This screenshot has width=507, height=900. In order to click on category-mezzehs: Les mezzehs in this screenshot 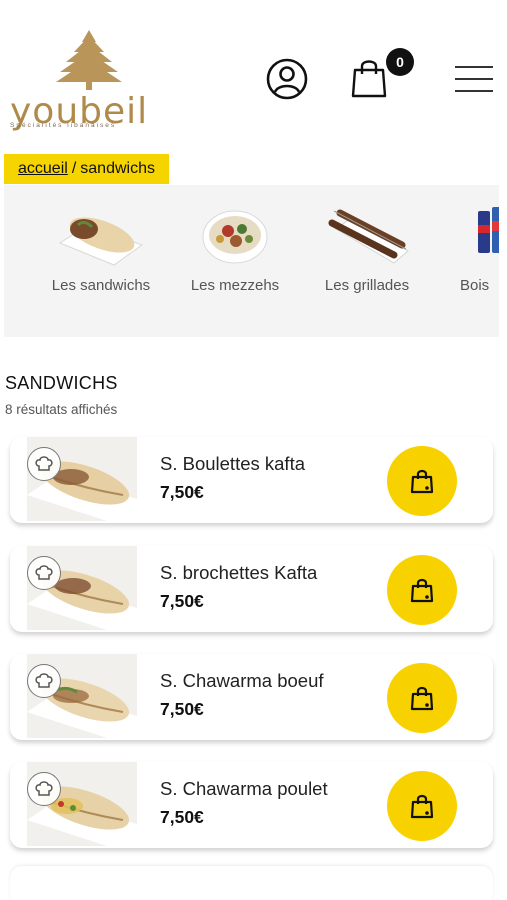, I will do `click(235, 261)`.